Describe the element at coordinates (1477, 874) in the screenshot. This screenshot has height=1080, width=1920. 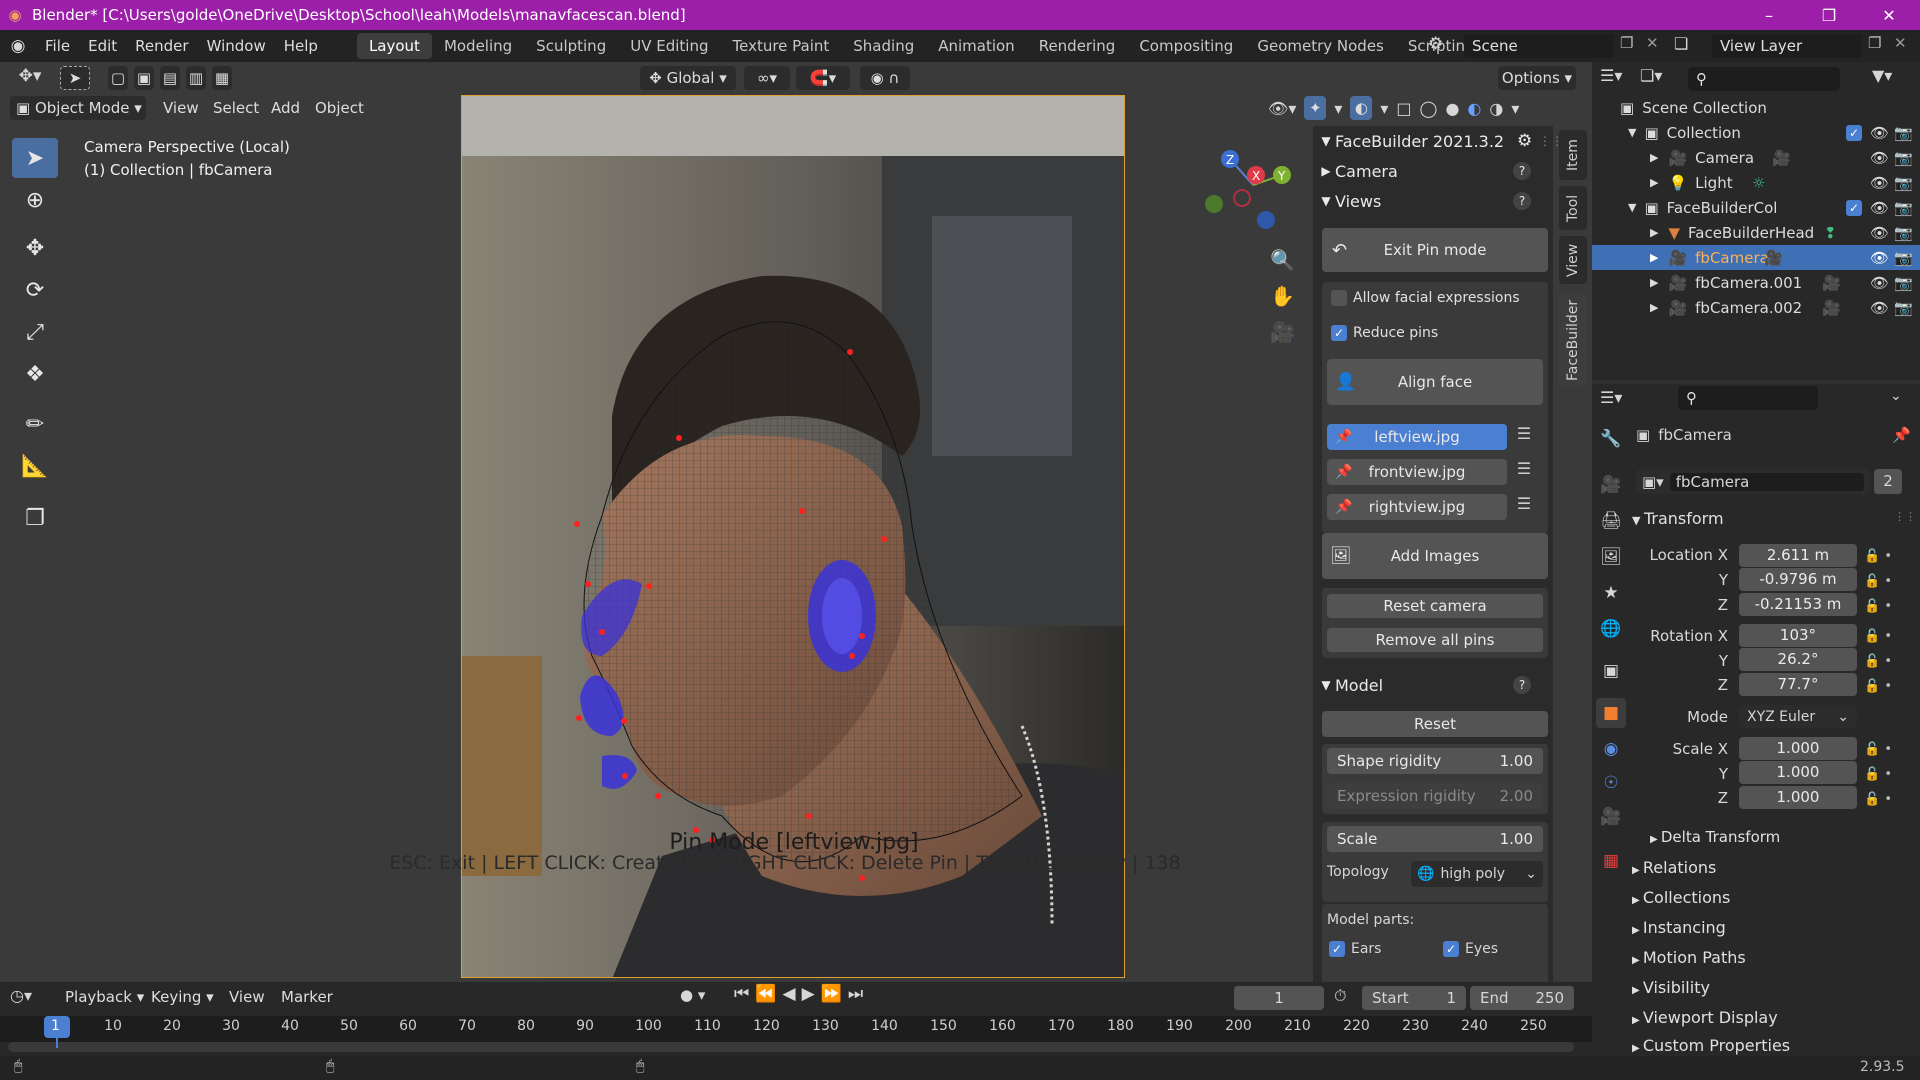
I see `topology-dropdown: 🌐 high poly ⌄` at that location.